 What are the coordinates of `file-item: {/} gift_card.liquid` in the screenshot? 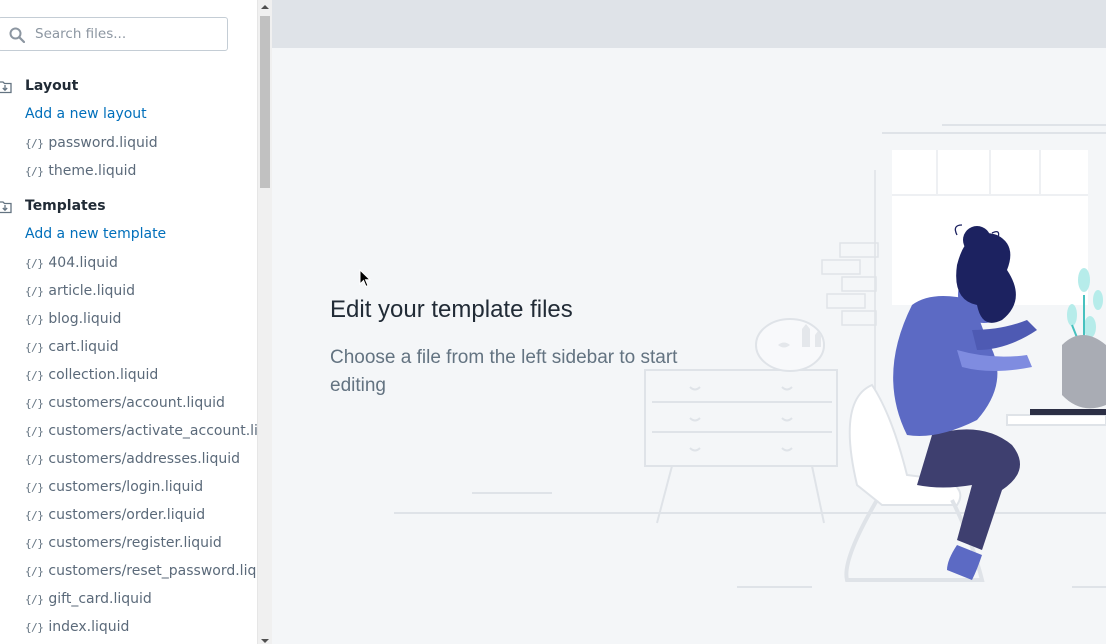 It's located at (88, 599).